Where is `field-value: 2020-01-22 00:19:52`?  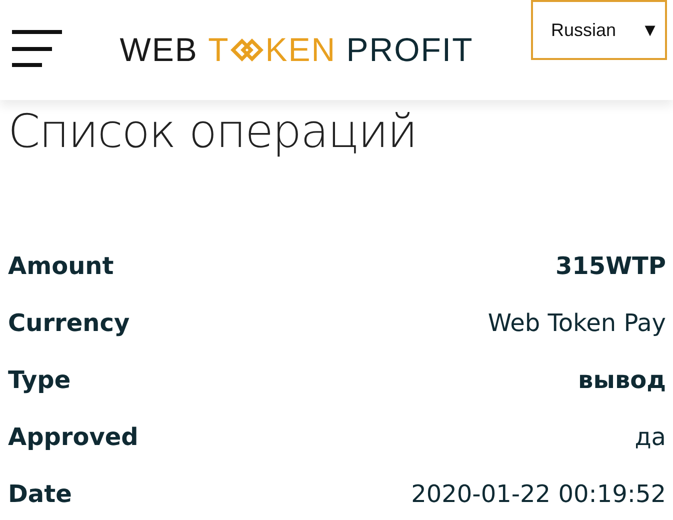
field-value: 2020-01-22 00:19:52 is located at coordinates (538, 494).